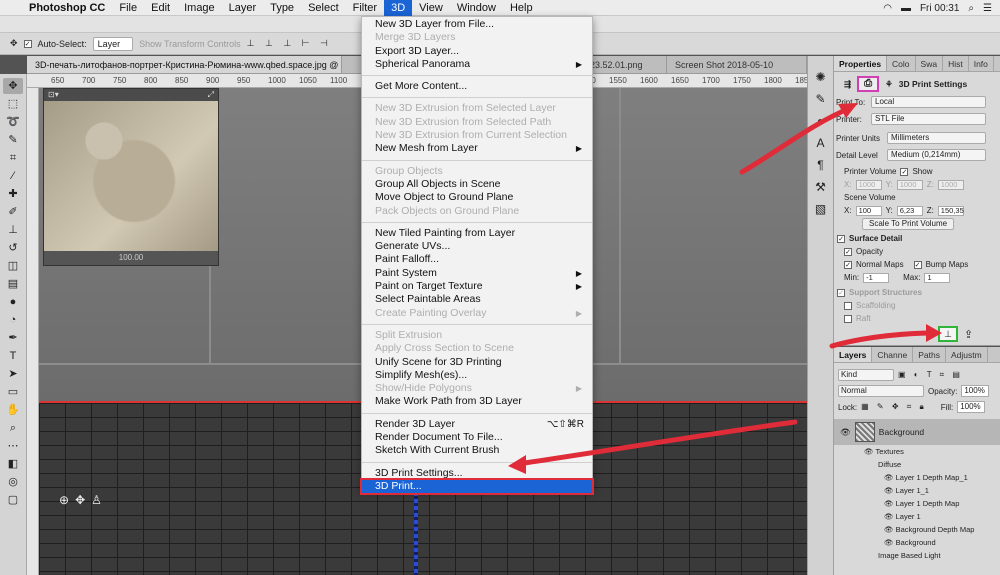 This screenshot has width=1000, height=575. I want to click on menu-image: Image, so click(199, 8).